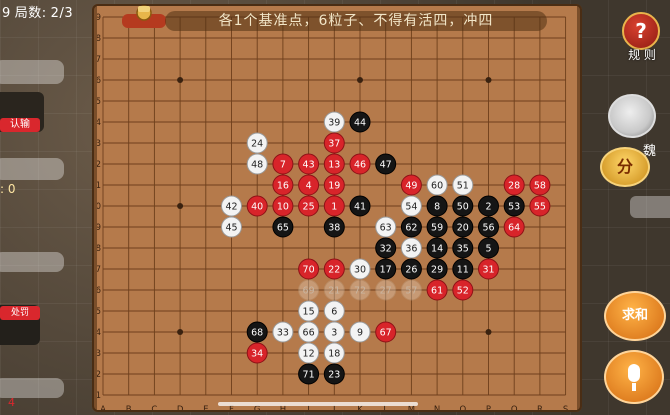 This screenshot has height=415, width=670. Describe the element at coordinates (257, 354) in the screenshot. I see `stone-number: 34` at that location.